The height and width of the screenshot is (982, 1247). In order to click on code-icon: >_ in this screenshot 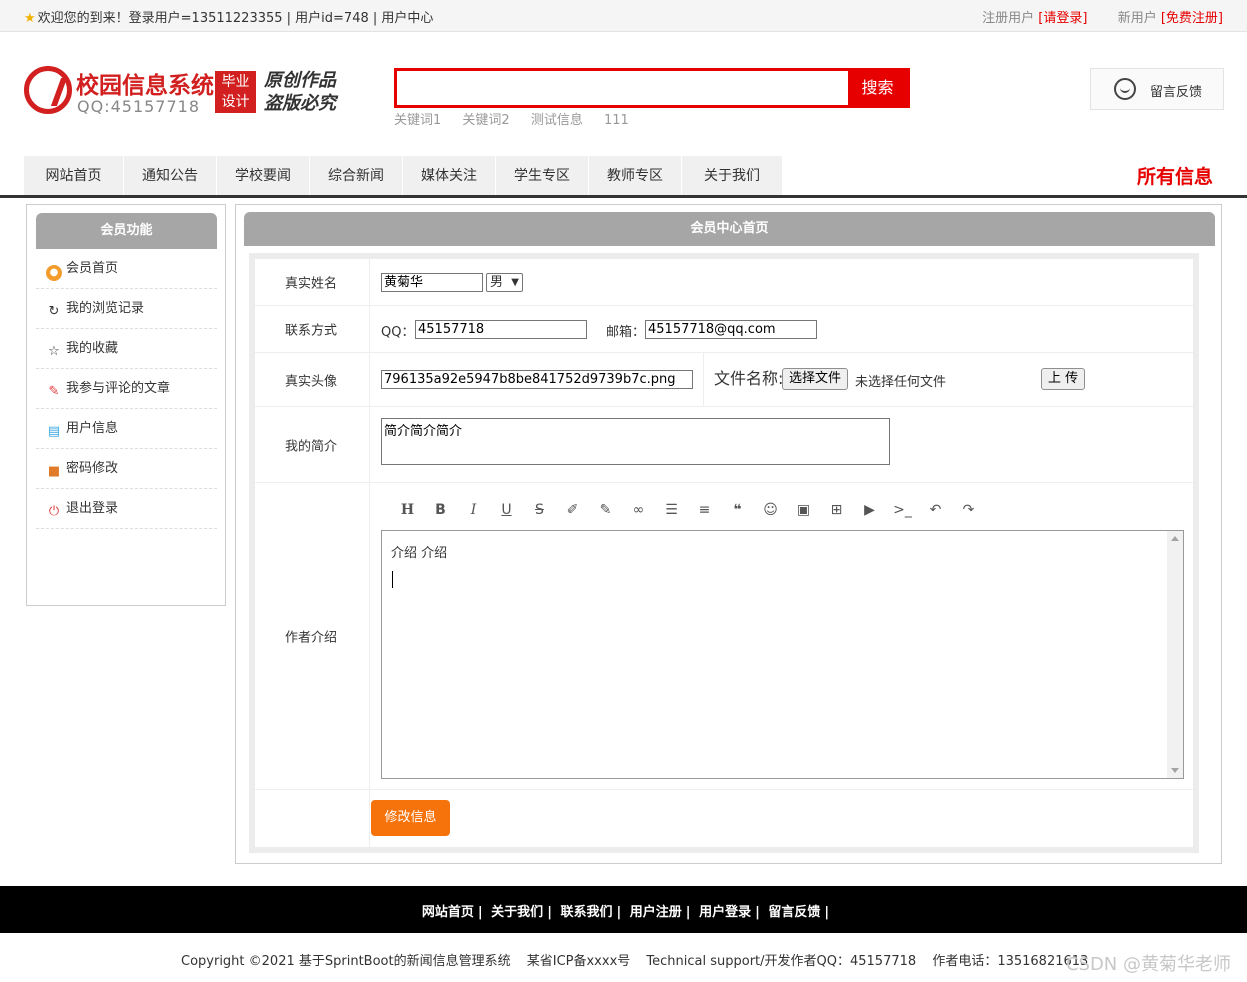, I will do `click(902, 510)`.